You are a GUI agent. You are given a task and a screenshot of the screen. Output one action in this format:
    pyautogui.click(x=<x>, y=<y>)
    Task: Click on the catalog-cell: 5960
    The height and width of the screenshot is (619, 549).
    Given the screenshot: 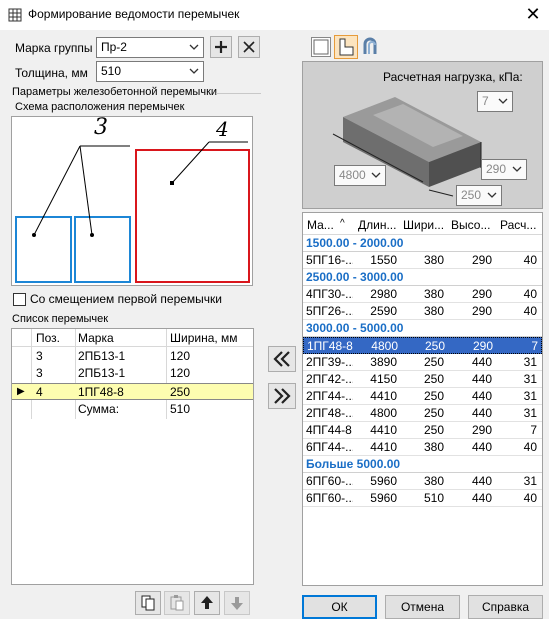 What is the action you would take?
    pyautogui.click(x=383, y=481)
    